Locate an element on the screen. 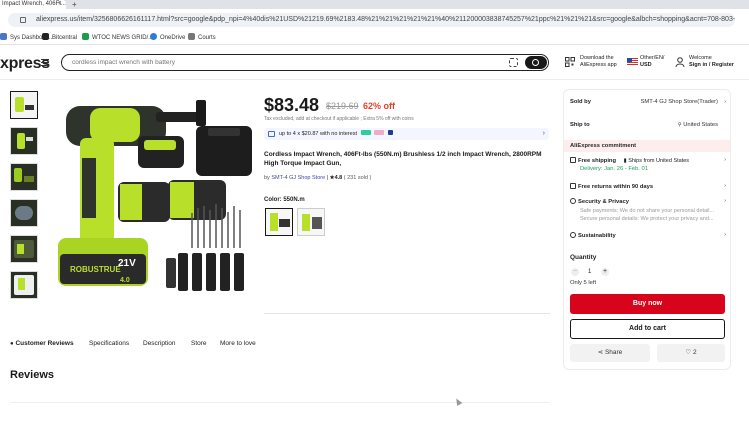  ship-to-row: Ship to ⚲ United States is located at coordinates (648, 125).